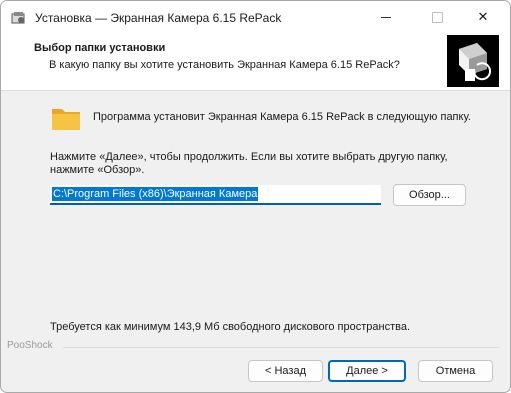 Image resolution: width=511 pixels, height=393 pixels. I want to click on close-button: ✕, so click(483, 17).